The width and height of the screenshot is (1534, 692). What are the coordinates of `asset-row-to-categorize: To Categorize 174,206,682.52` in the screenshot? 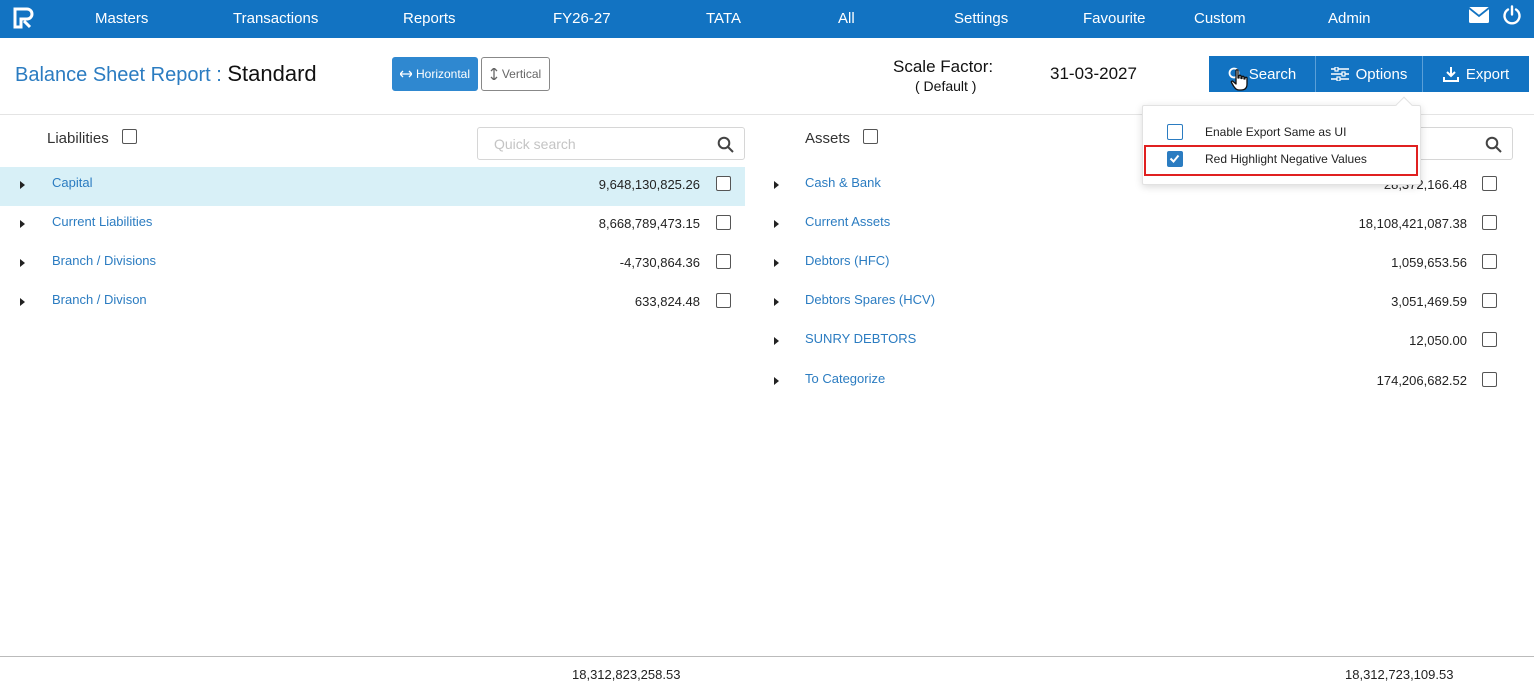 It's located at (1134, 382).